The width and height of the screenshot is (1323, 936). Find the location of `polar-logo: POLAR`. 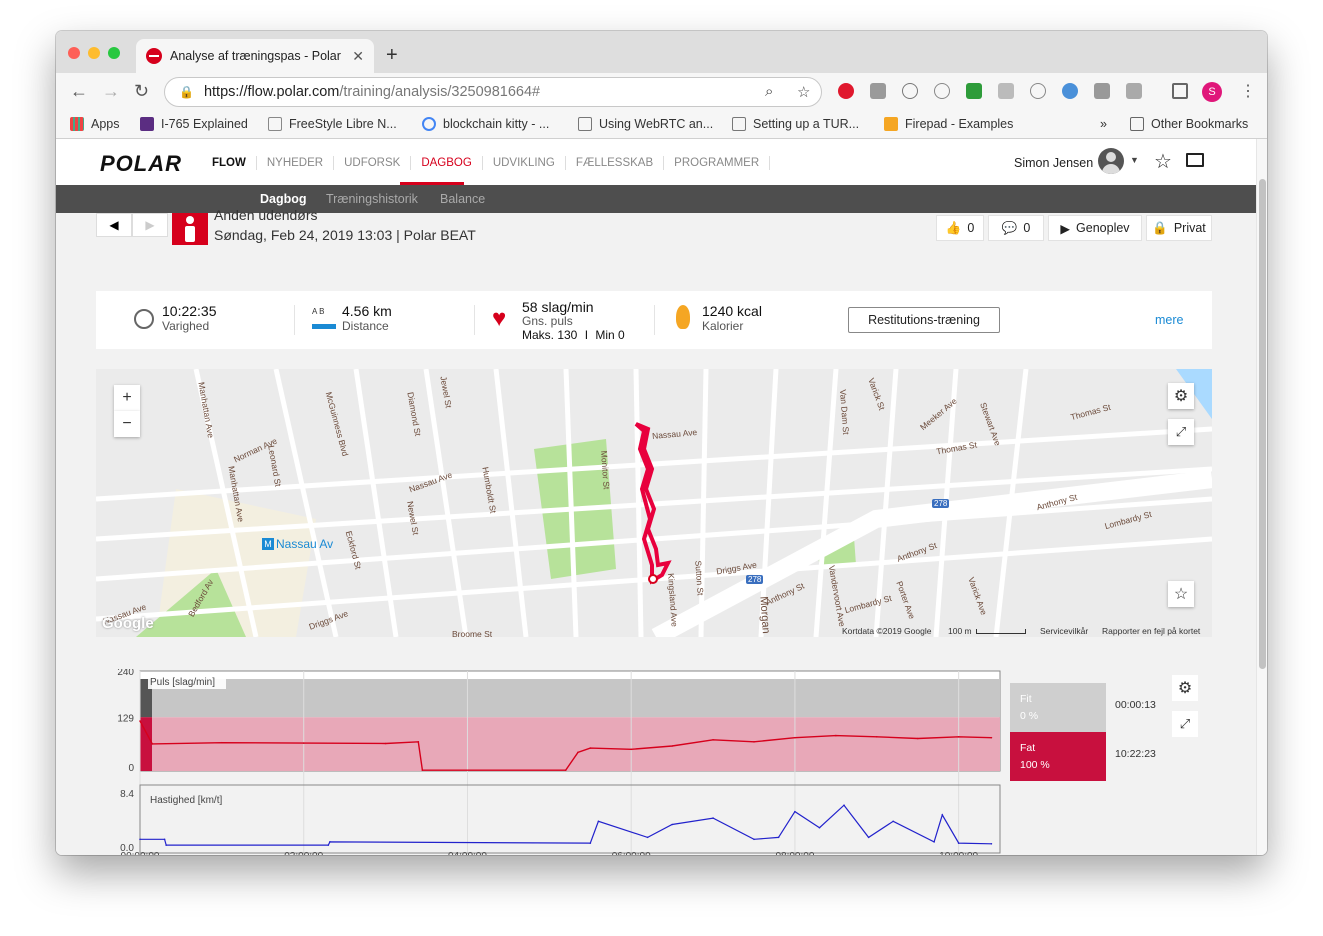

polar-logo: POLAR is located at coordinates (141, 164).